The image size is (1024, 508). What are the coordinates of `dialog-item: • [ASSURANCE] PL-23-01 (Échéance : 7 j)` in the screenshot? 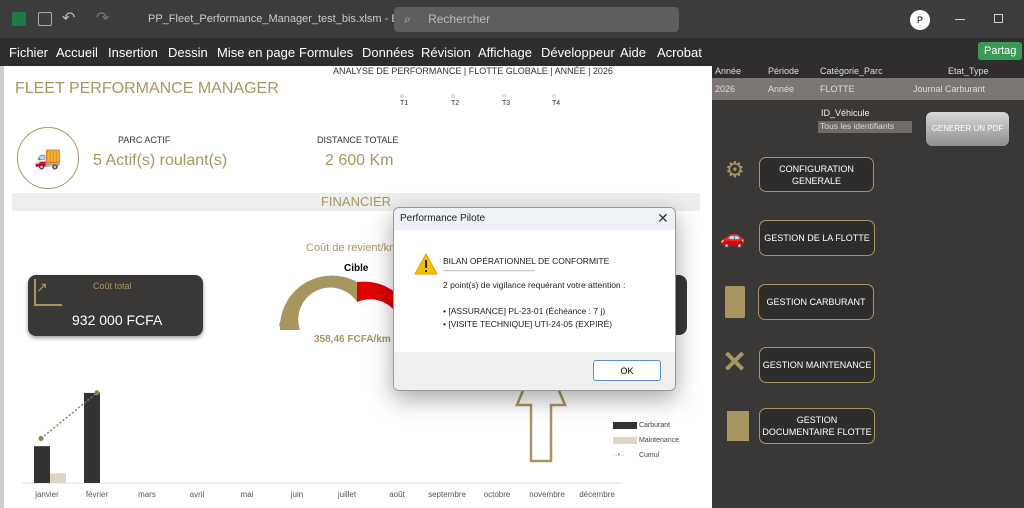 It's located at (524, 311).